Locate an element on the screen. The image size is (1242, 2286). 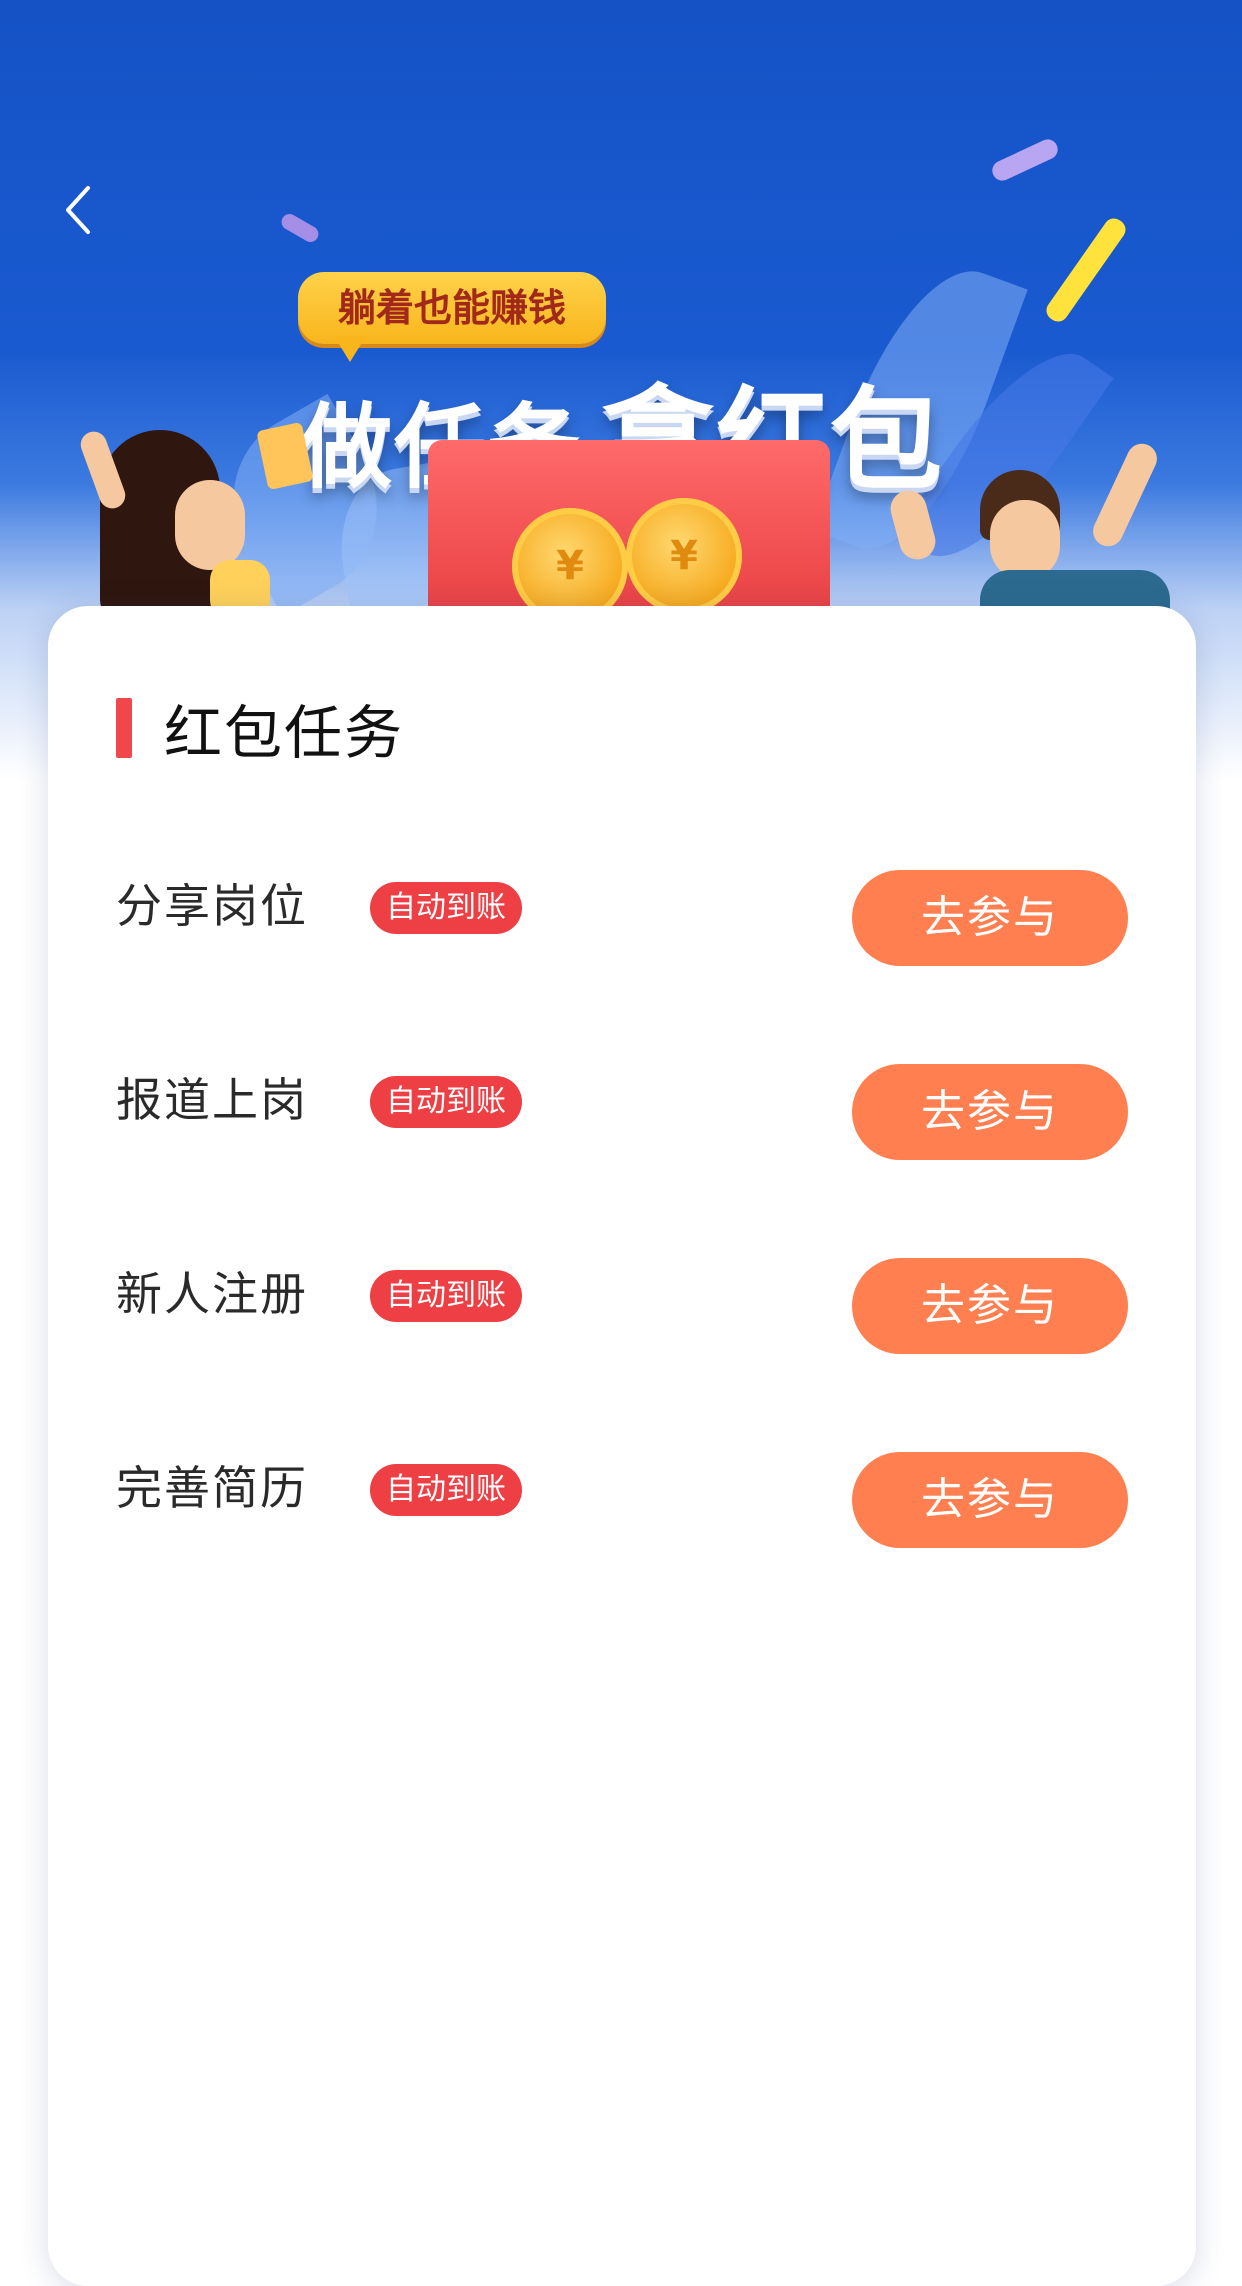
task-row-report-duty: 报道上岗 自动到账 去参与 is located at coordinates (622, 1112).